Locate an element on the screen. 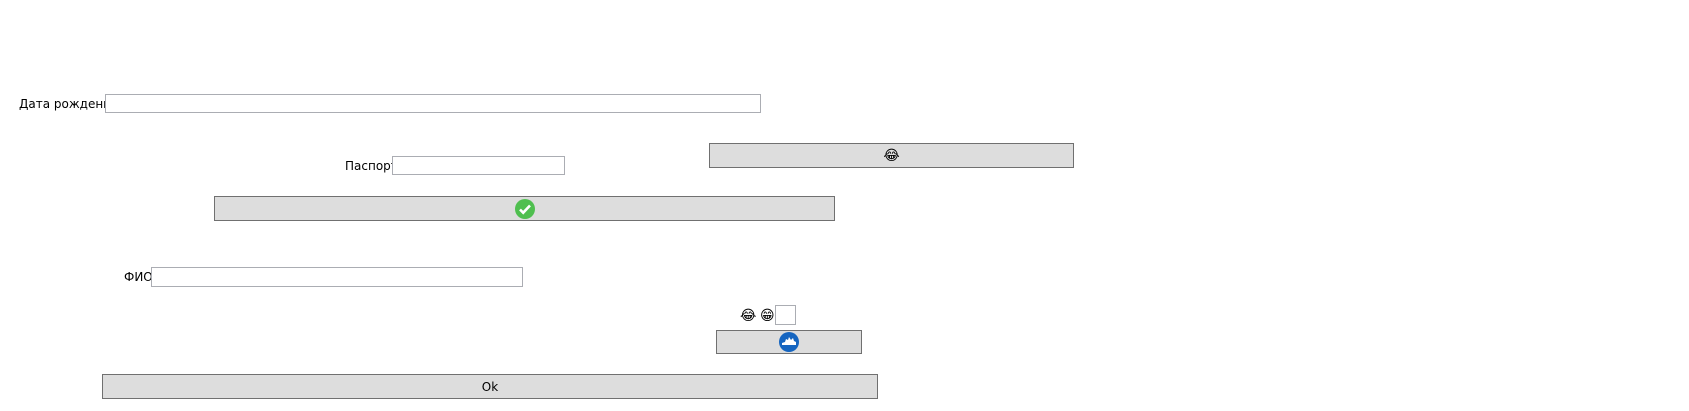  passport-input is located at coordinates (478, 165).